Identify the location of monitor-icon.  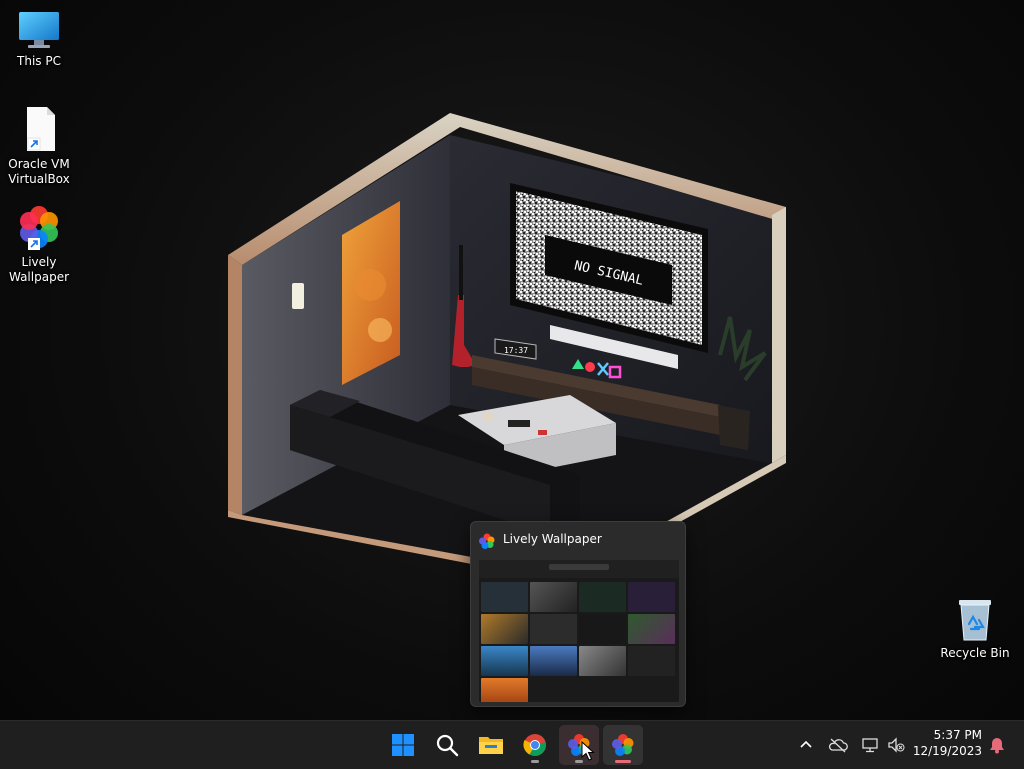
(39, 30).